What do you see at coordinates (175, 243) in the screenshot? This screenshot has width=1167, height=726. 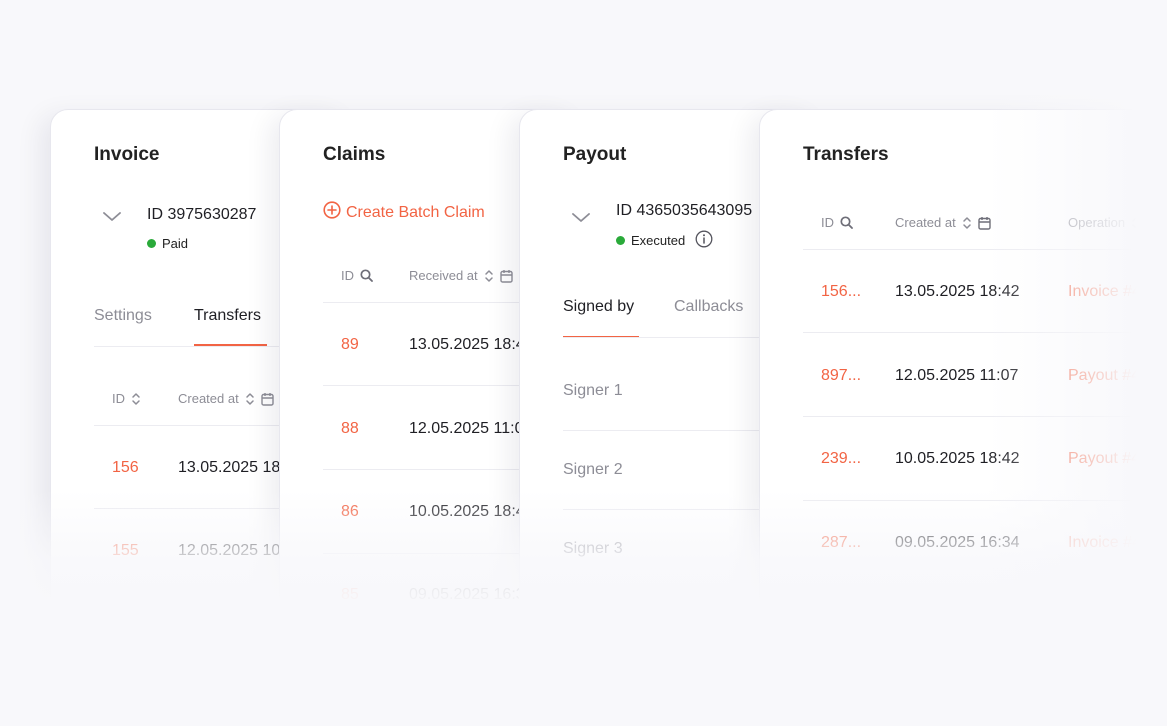 I see `status-label: Paid` at bounding box center [175, 243].